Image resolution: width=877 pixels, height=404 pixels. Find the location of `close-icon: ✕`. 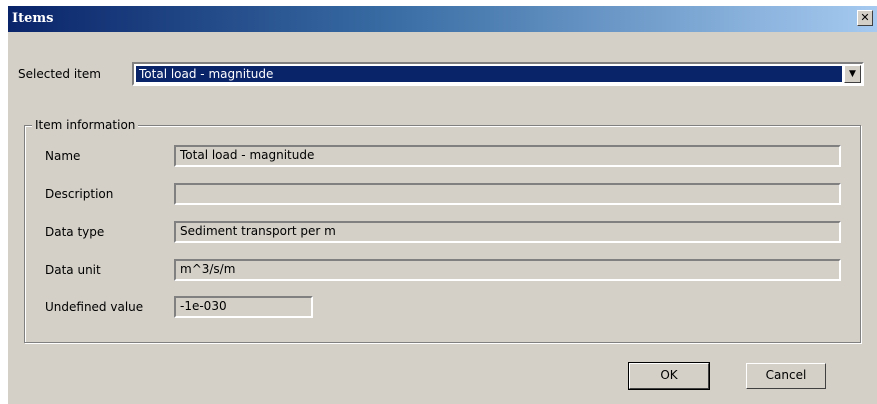

close-icon: ✕ is located at coordinates (865, 18).